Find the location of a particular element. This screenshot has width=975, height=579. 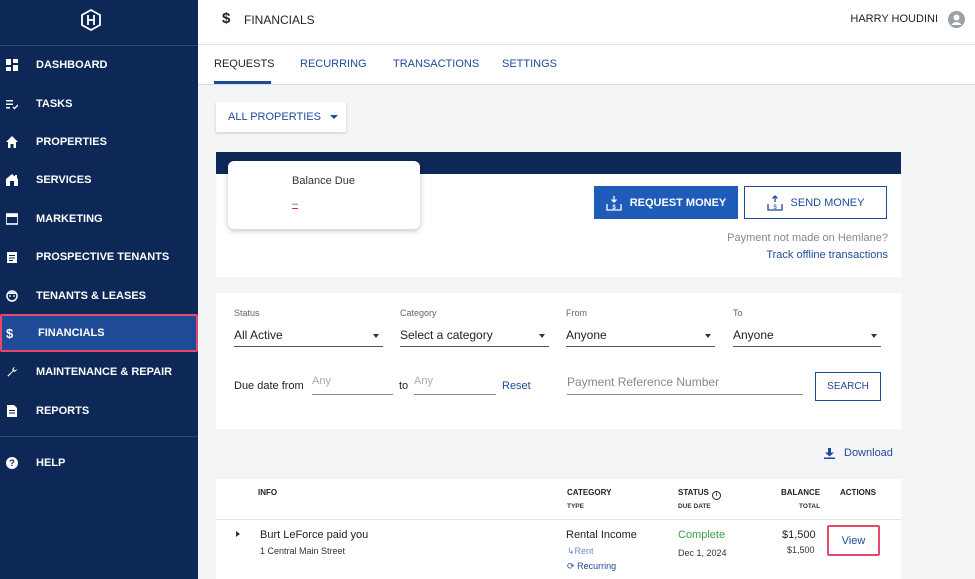

category-filter-label: Category is located at coordinates (418, 313).